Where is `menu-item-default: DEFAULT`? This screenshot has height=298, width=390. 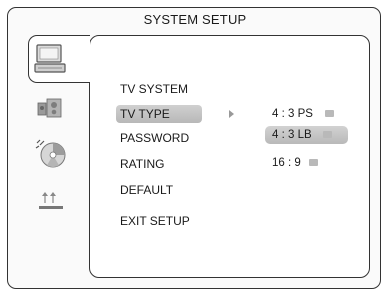 menu-item-default: DEFAULT is located at coordinates (146, 190).